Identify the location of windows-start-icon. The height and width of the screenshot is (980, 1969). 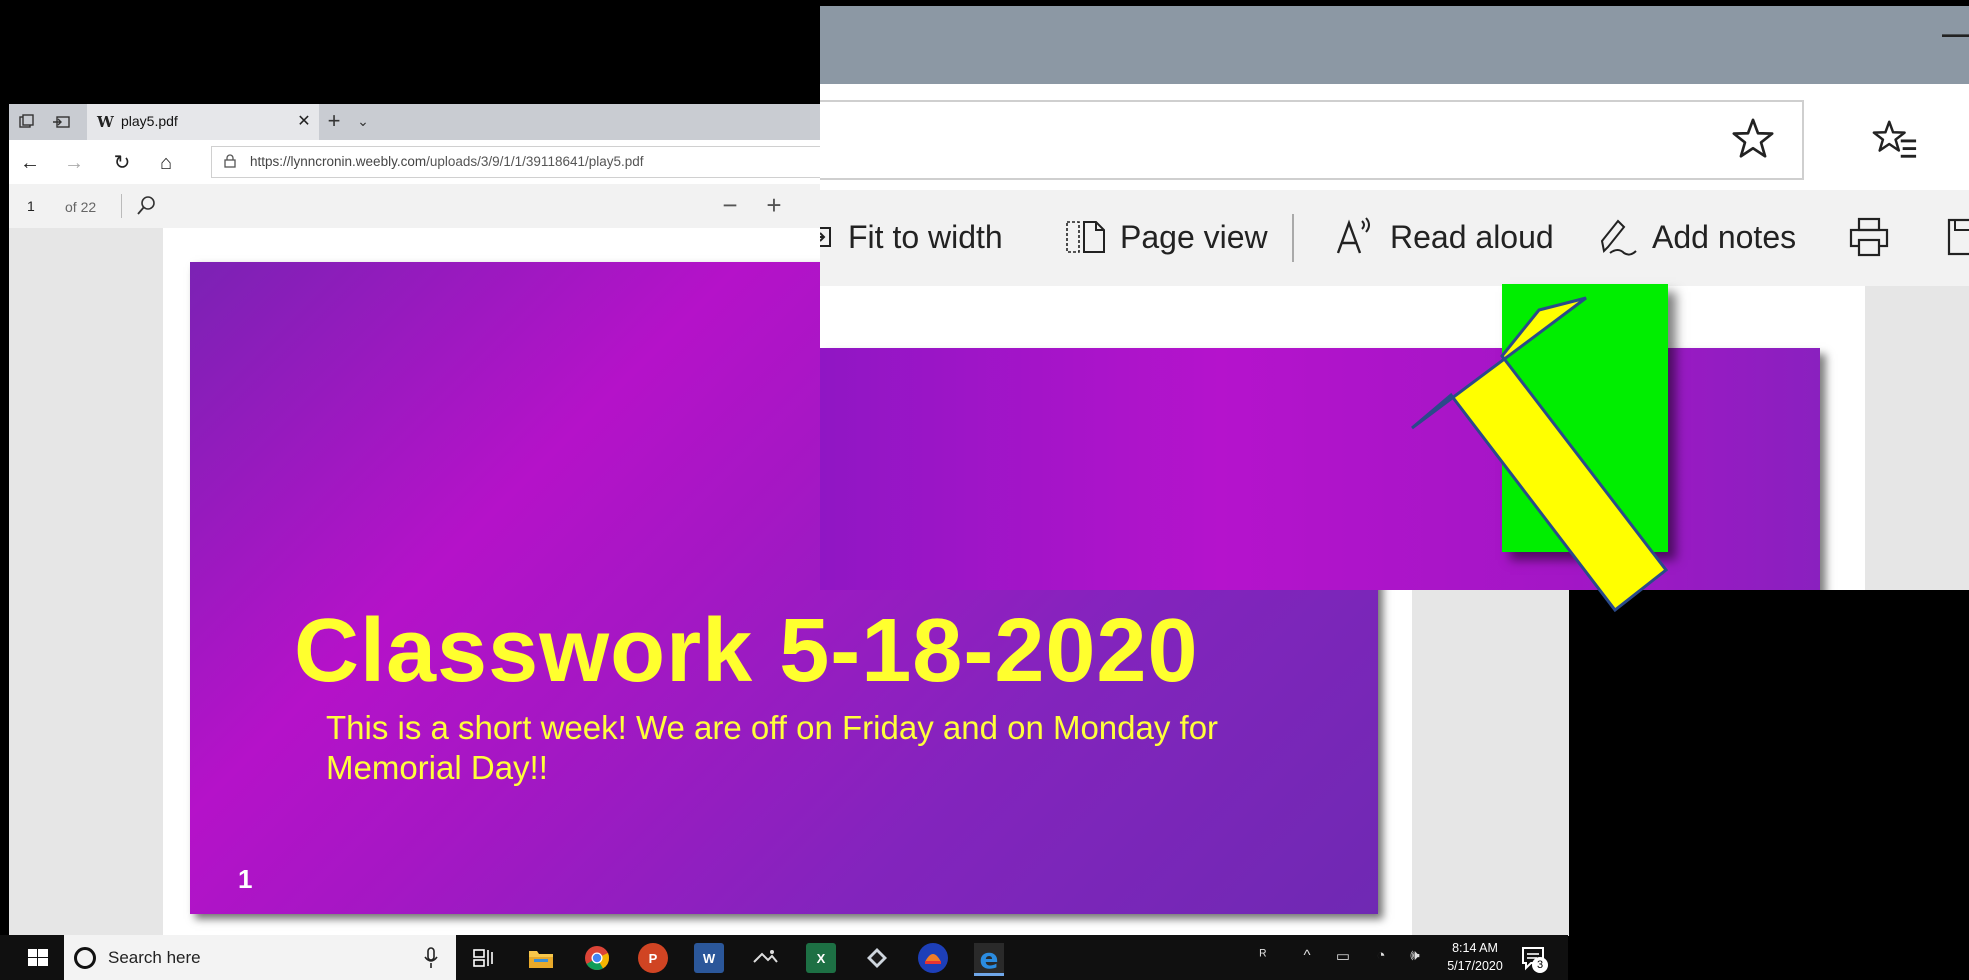
(38, 958).